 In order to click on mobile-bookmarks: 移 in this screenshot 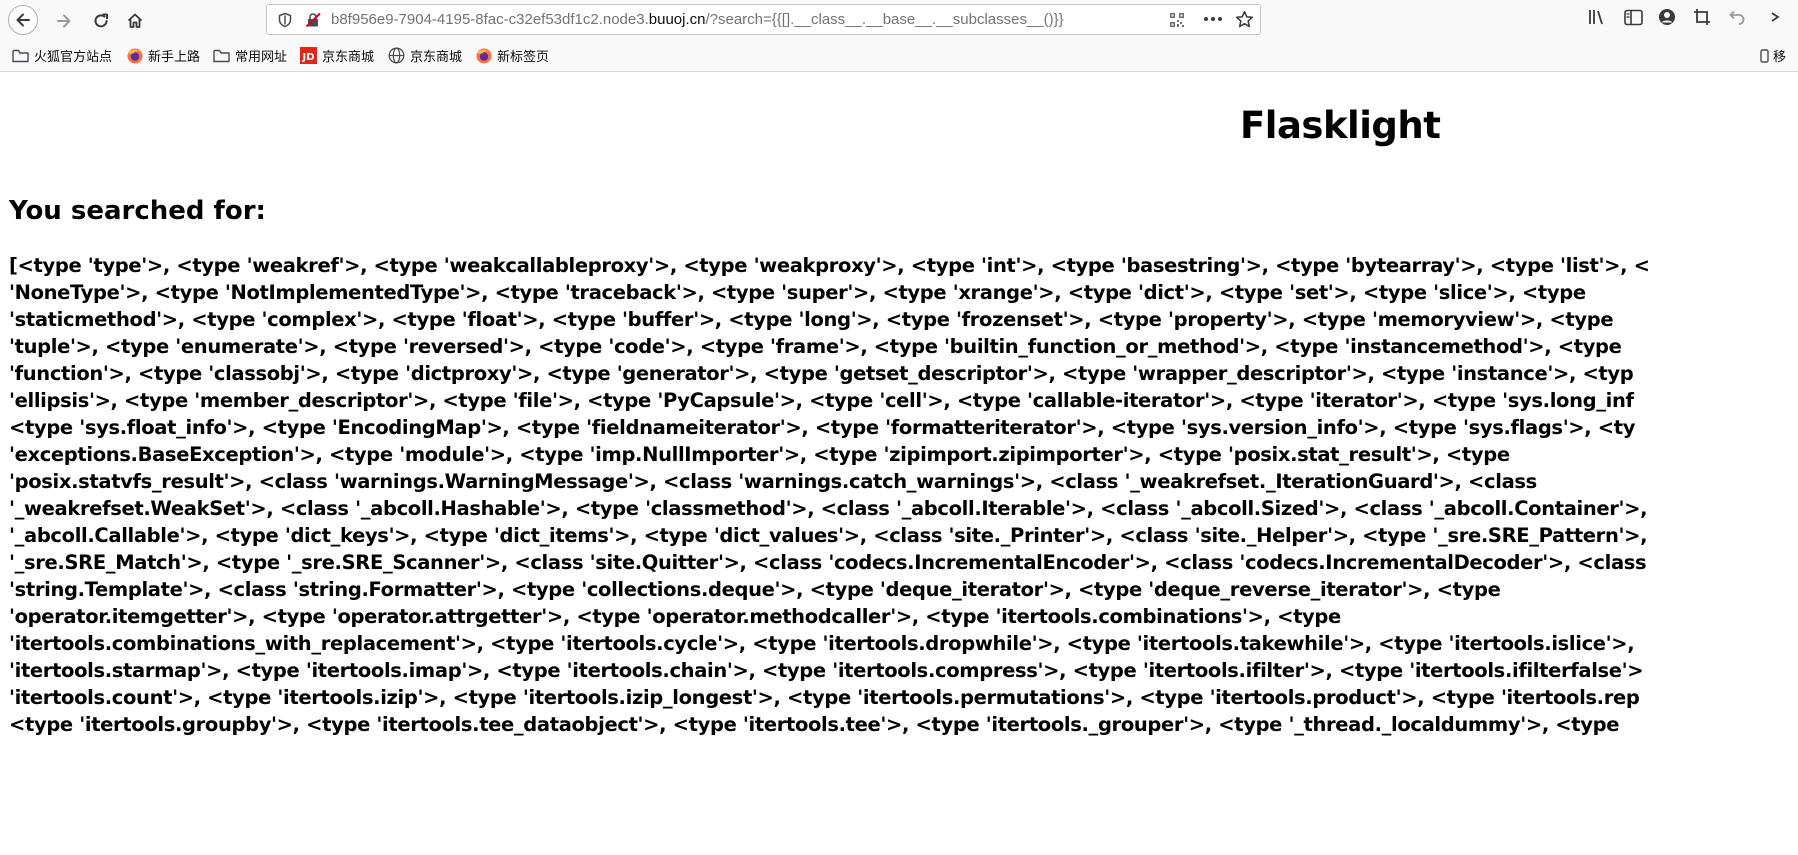, I will do `click(1773, 55)`.